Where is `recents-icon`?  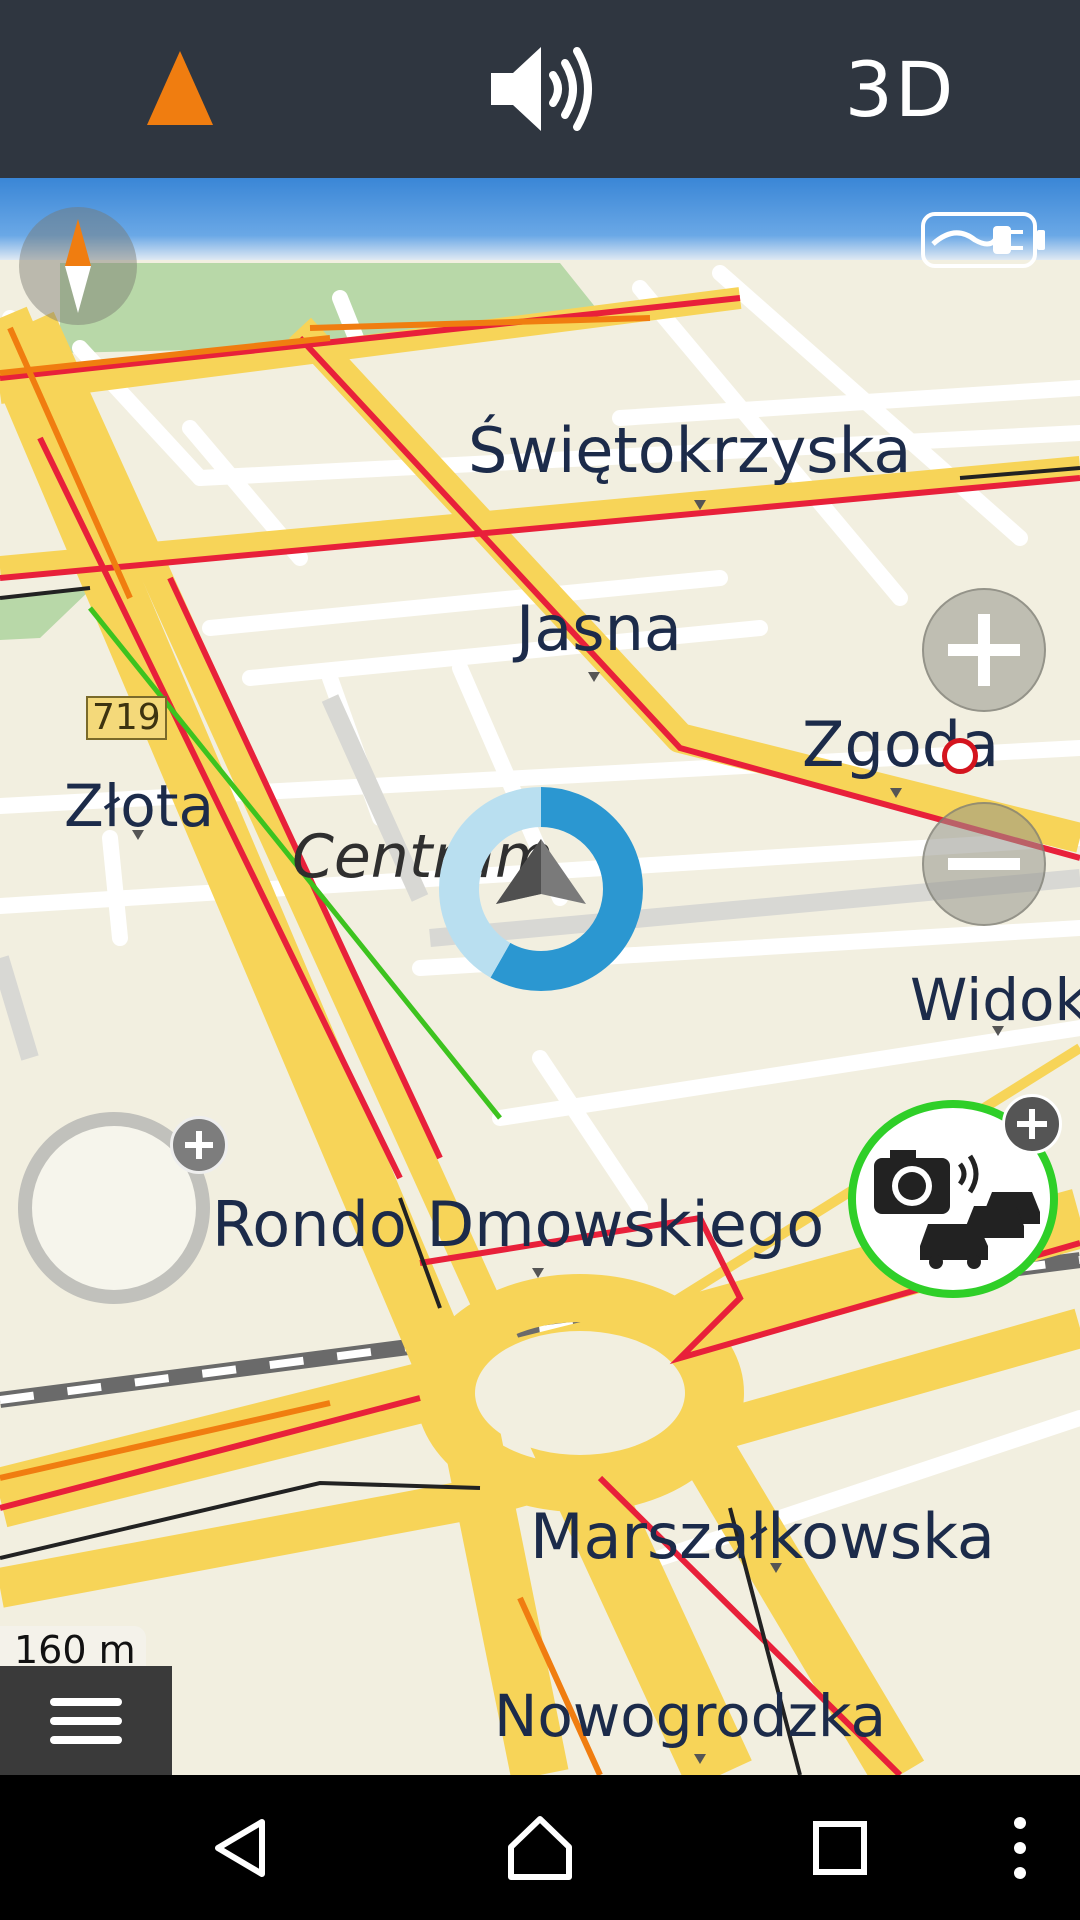 recents-icon is located at coordinates (840, 1847).